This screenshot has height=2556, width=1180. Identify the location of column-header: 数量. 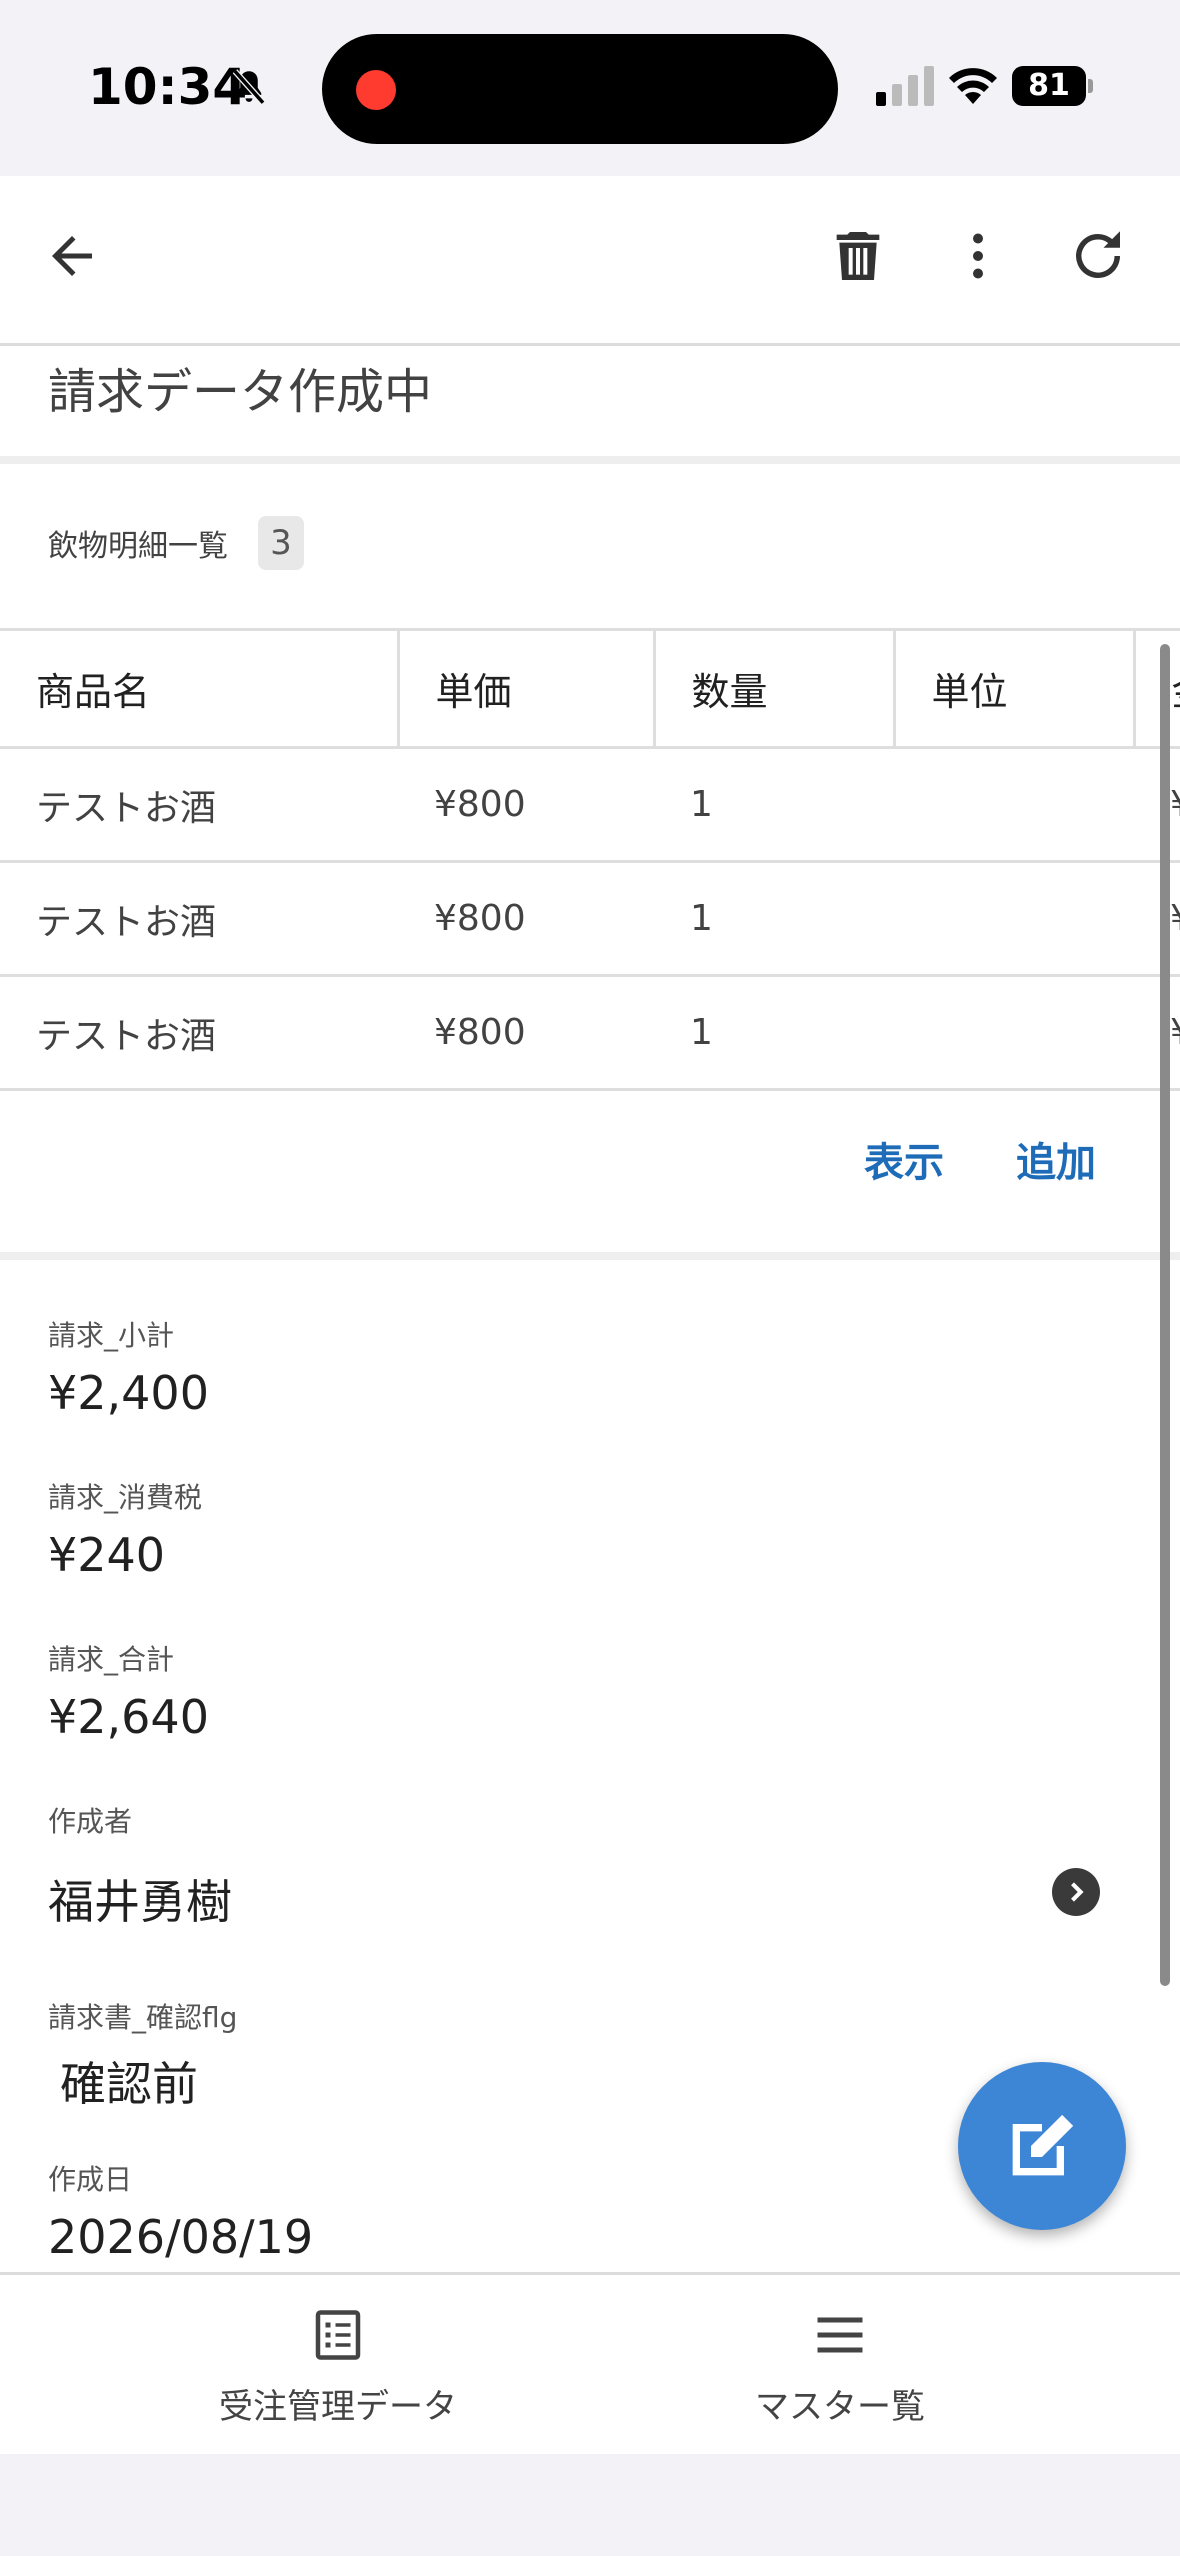
(773, 688).